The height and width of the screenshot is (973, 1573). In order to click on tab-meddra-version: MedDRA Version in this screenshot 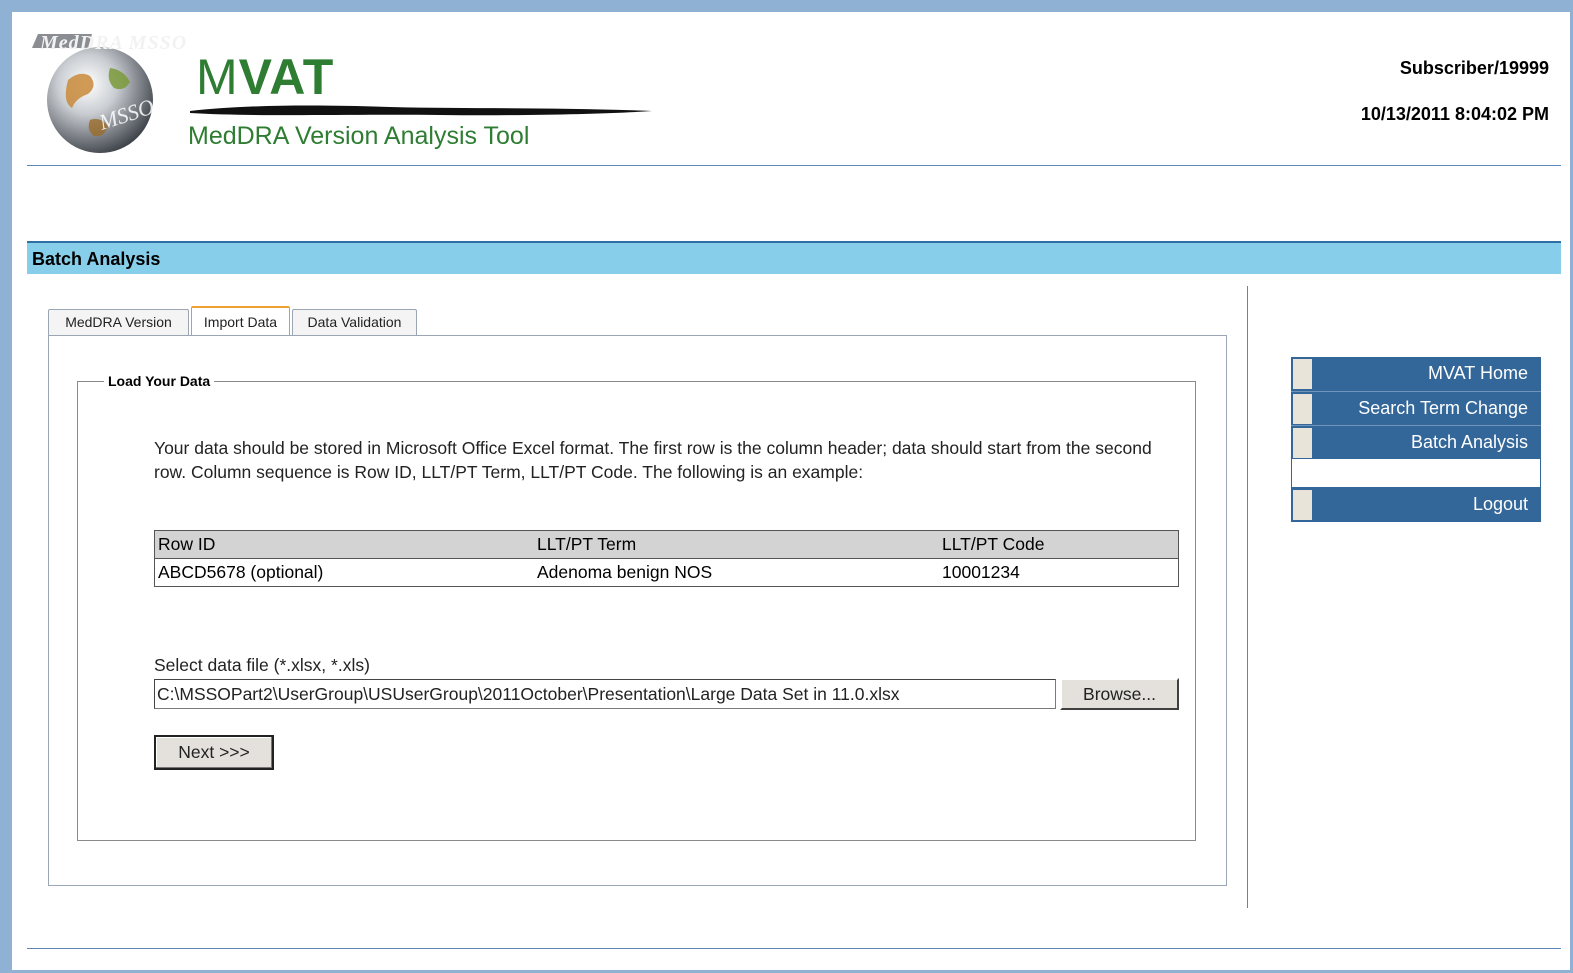, I will do `click(118, 322)`.